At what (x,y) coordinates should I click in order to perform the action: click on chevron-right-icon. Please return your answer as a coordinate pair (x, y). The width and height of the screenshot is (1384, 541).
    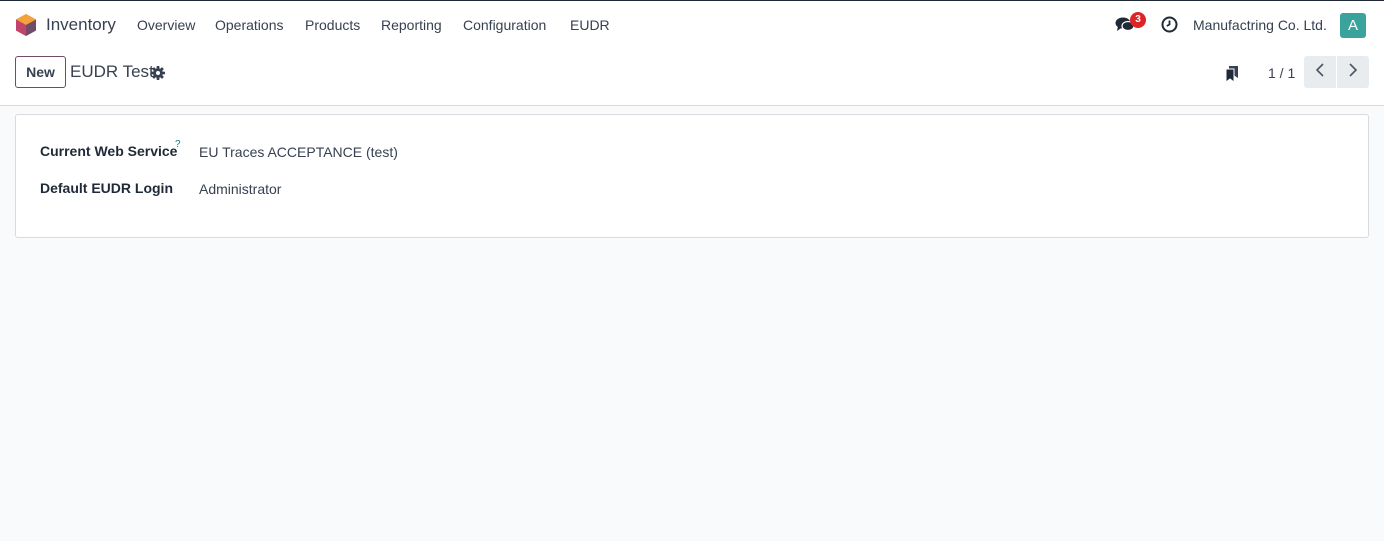
    Looking at the image, I should click on (1353, 72).